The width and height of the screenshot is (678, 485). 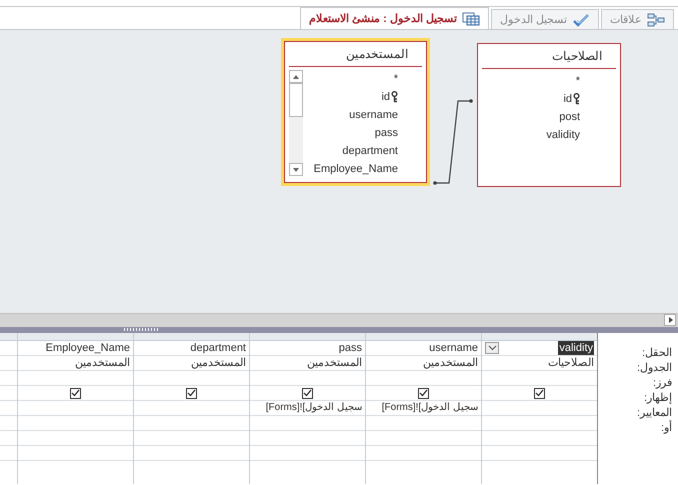 I want to click on field-name: validity, so click(x=563, y=135).